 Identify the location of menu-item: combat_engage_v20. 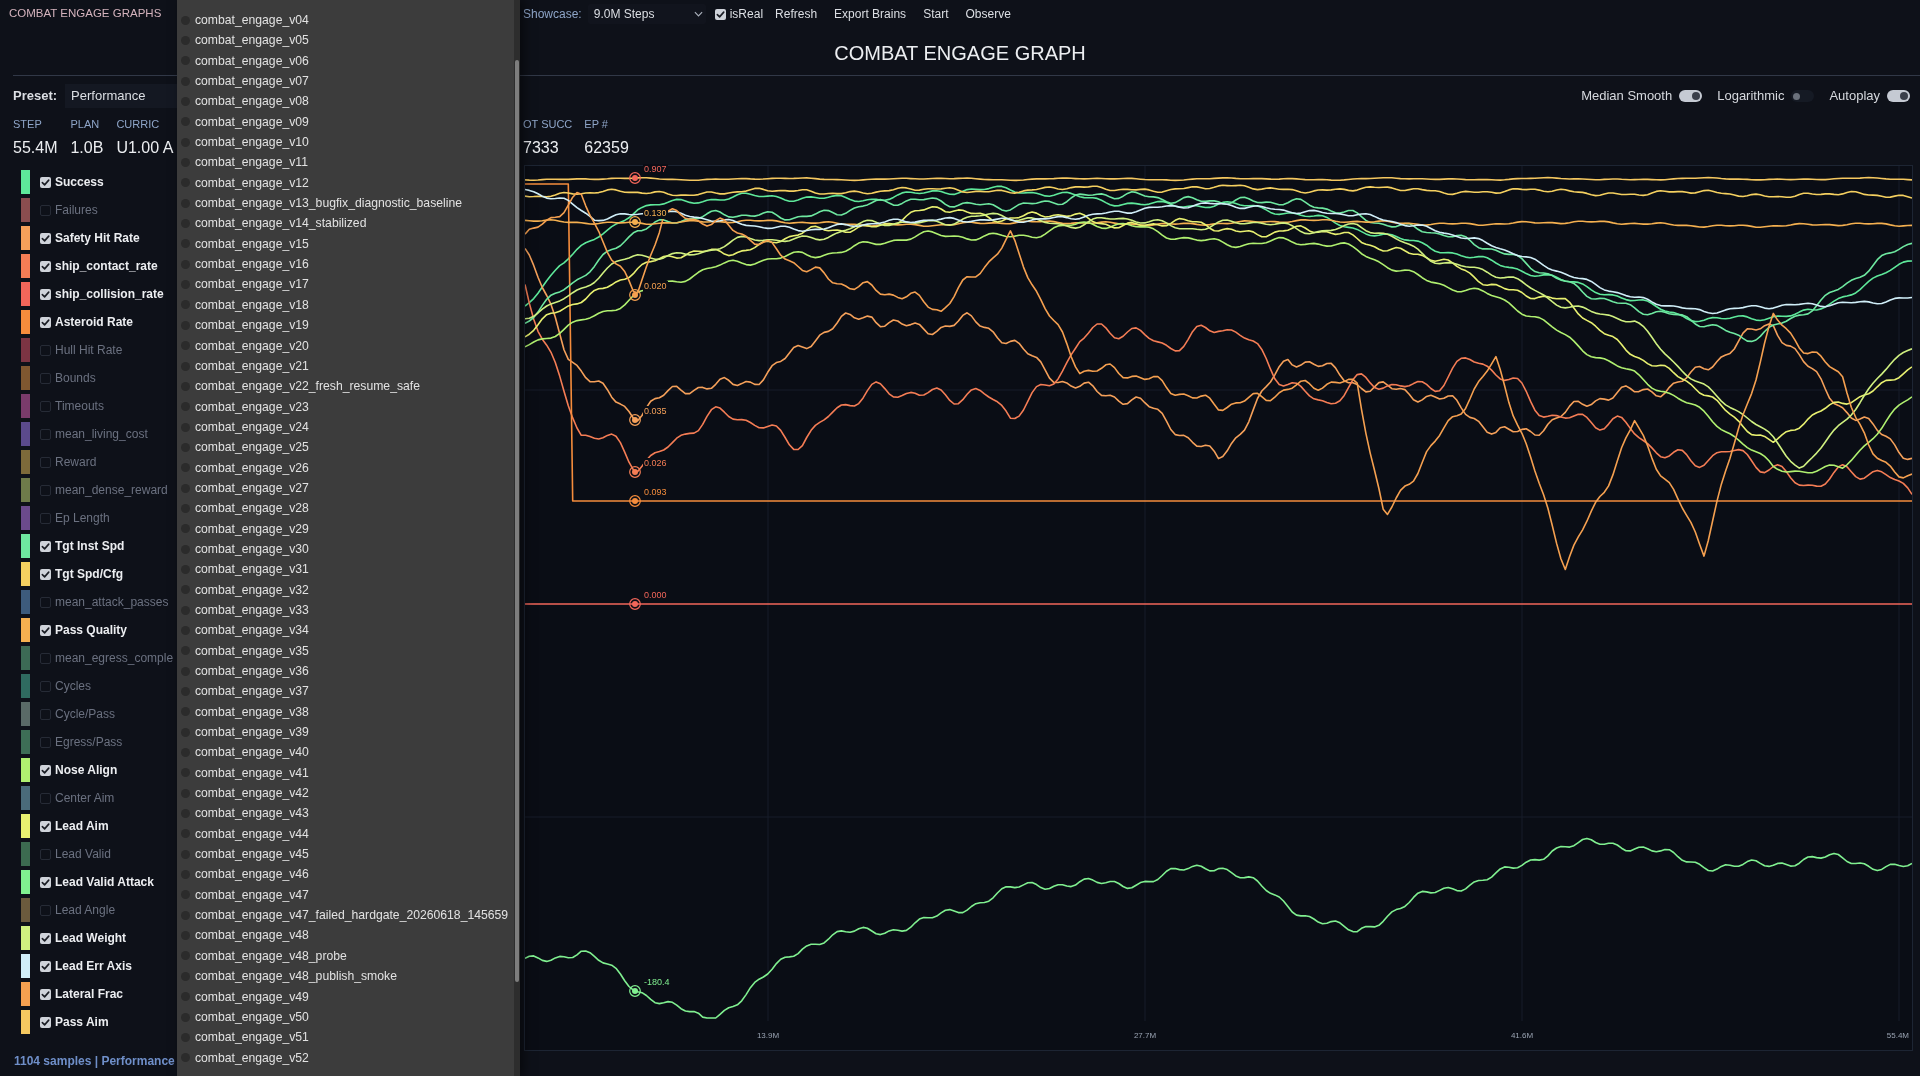
(347, 345).